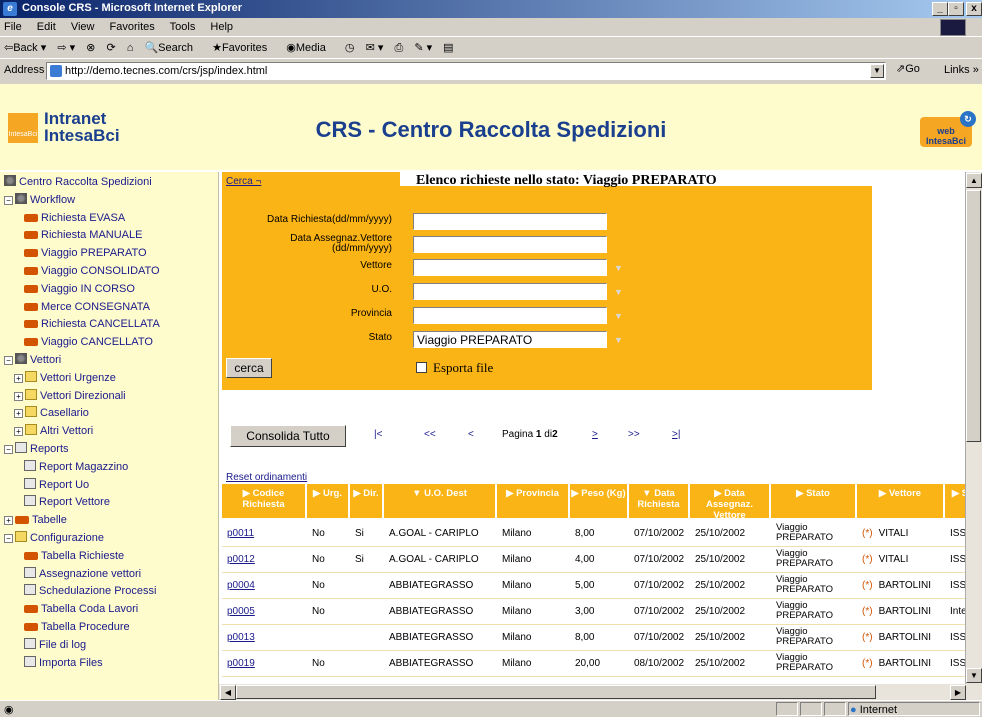 This screenshot has width=982, height=717. What do you see at coordinates (974, 180) in the screenshot?
I see `scroll-up-icon: ▲` at bounding box center [974, 180].